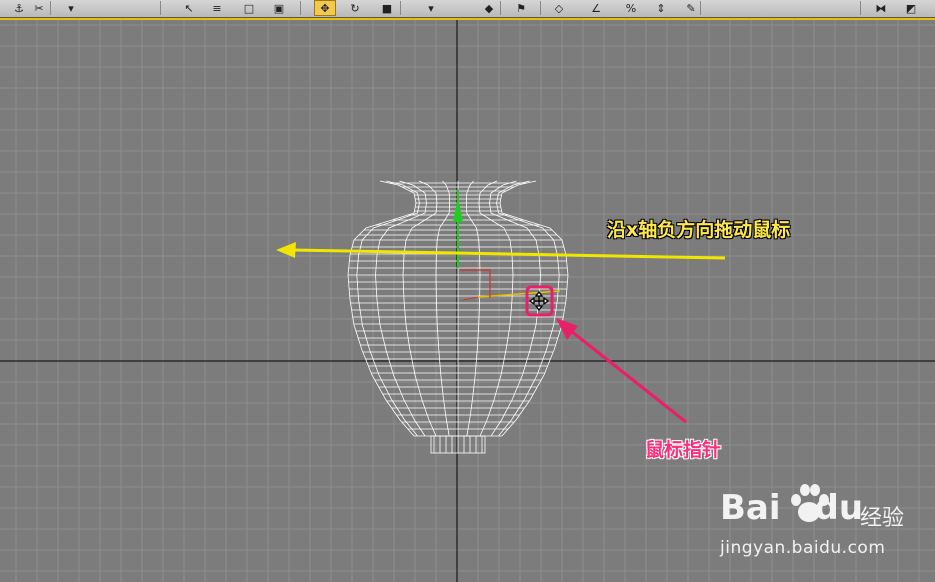  Describe the element at coordinates (683, 450) in the screenshot. I see `cursor-label: 鼠标指针` at that location.